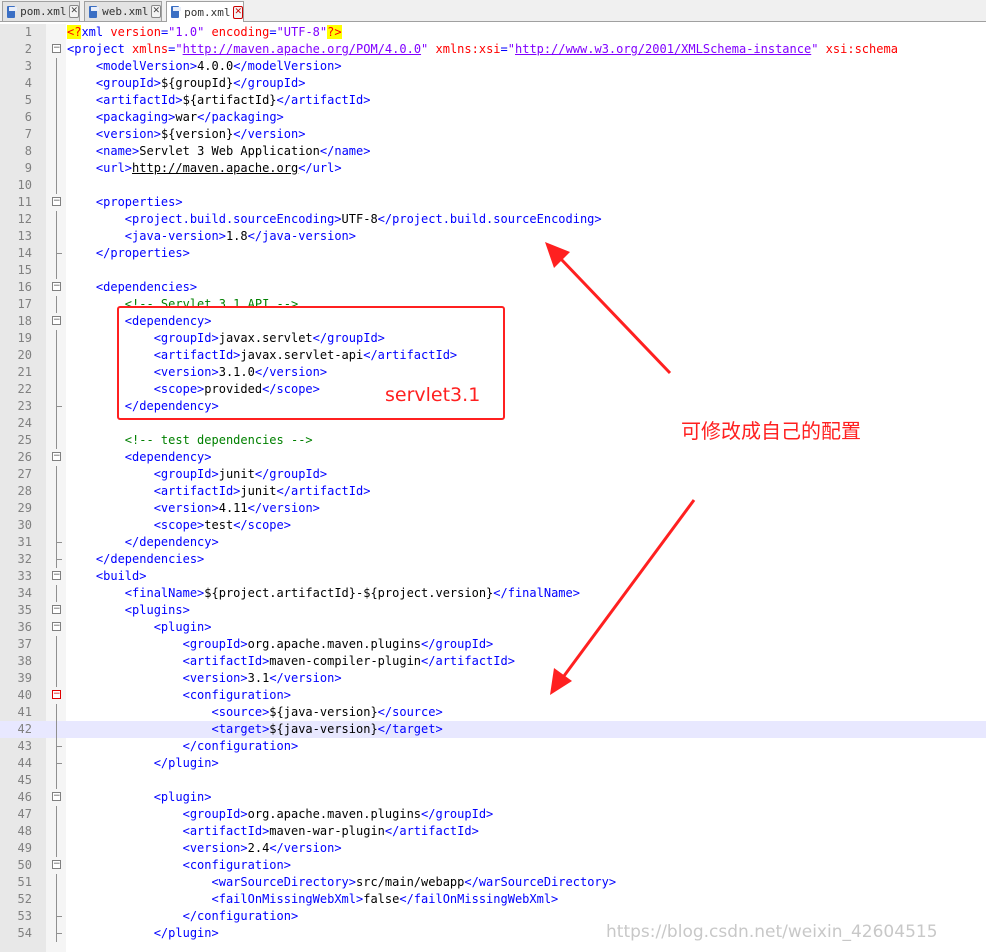 This screenshot has width=986, height=952. What do you see at coordinates (493, 117) in the screenshot?
I see `code-line: 6 <packaging>war</packaging>` at bounding box center [493, 117].